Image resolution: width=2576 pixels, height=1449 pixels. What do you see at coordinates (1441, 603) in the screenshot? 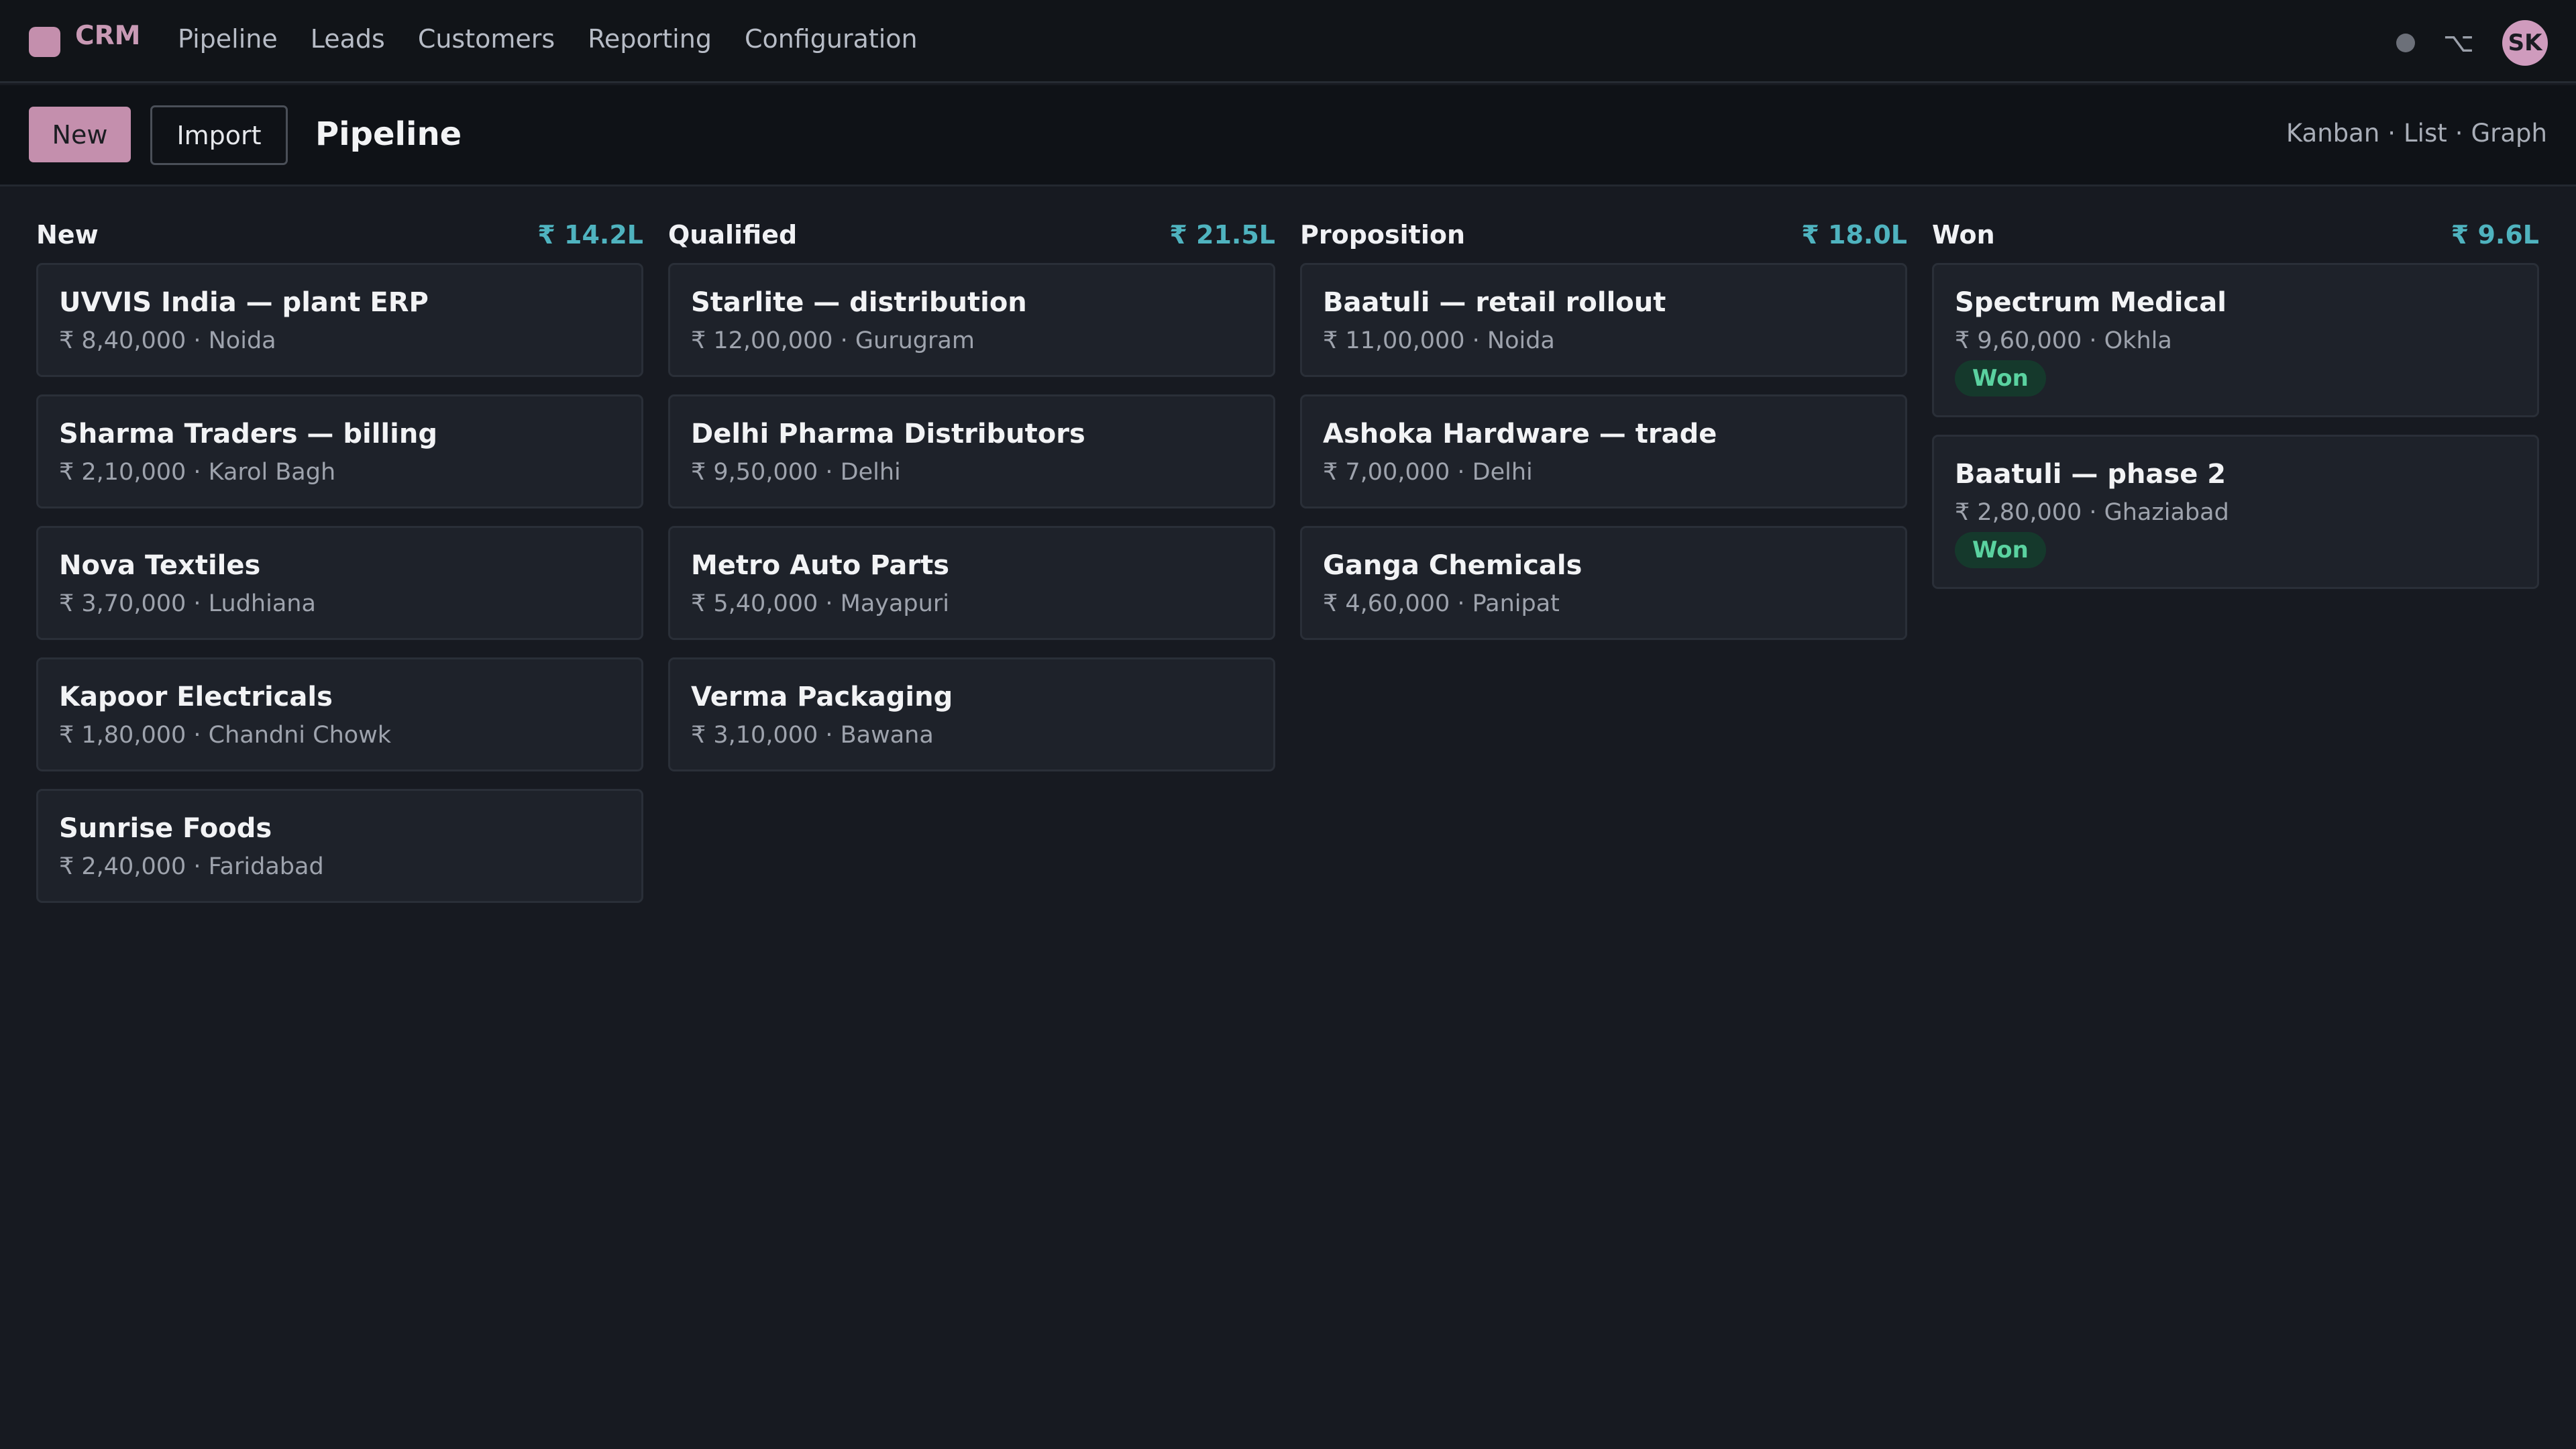
I see `card-meta: ₹ 4,60,000 · Panipat` at bounding box center [1441, 603].